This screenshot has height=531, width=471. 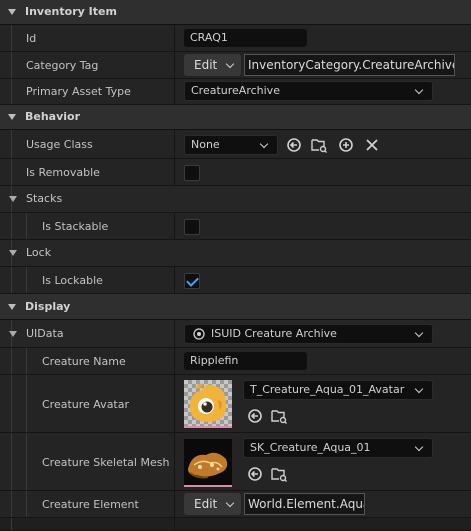 What do you see at coordinates (310, 447) in the screenshot?
I see `combo-value: SK_Creature_Aqua_01` at bounding box center [310, 447].